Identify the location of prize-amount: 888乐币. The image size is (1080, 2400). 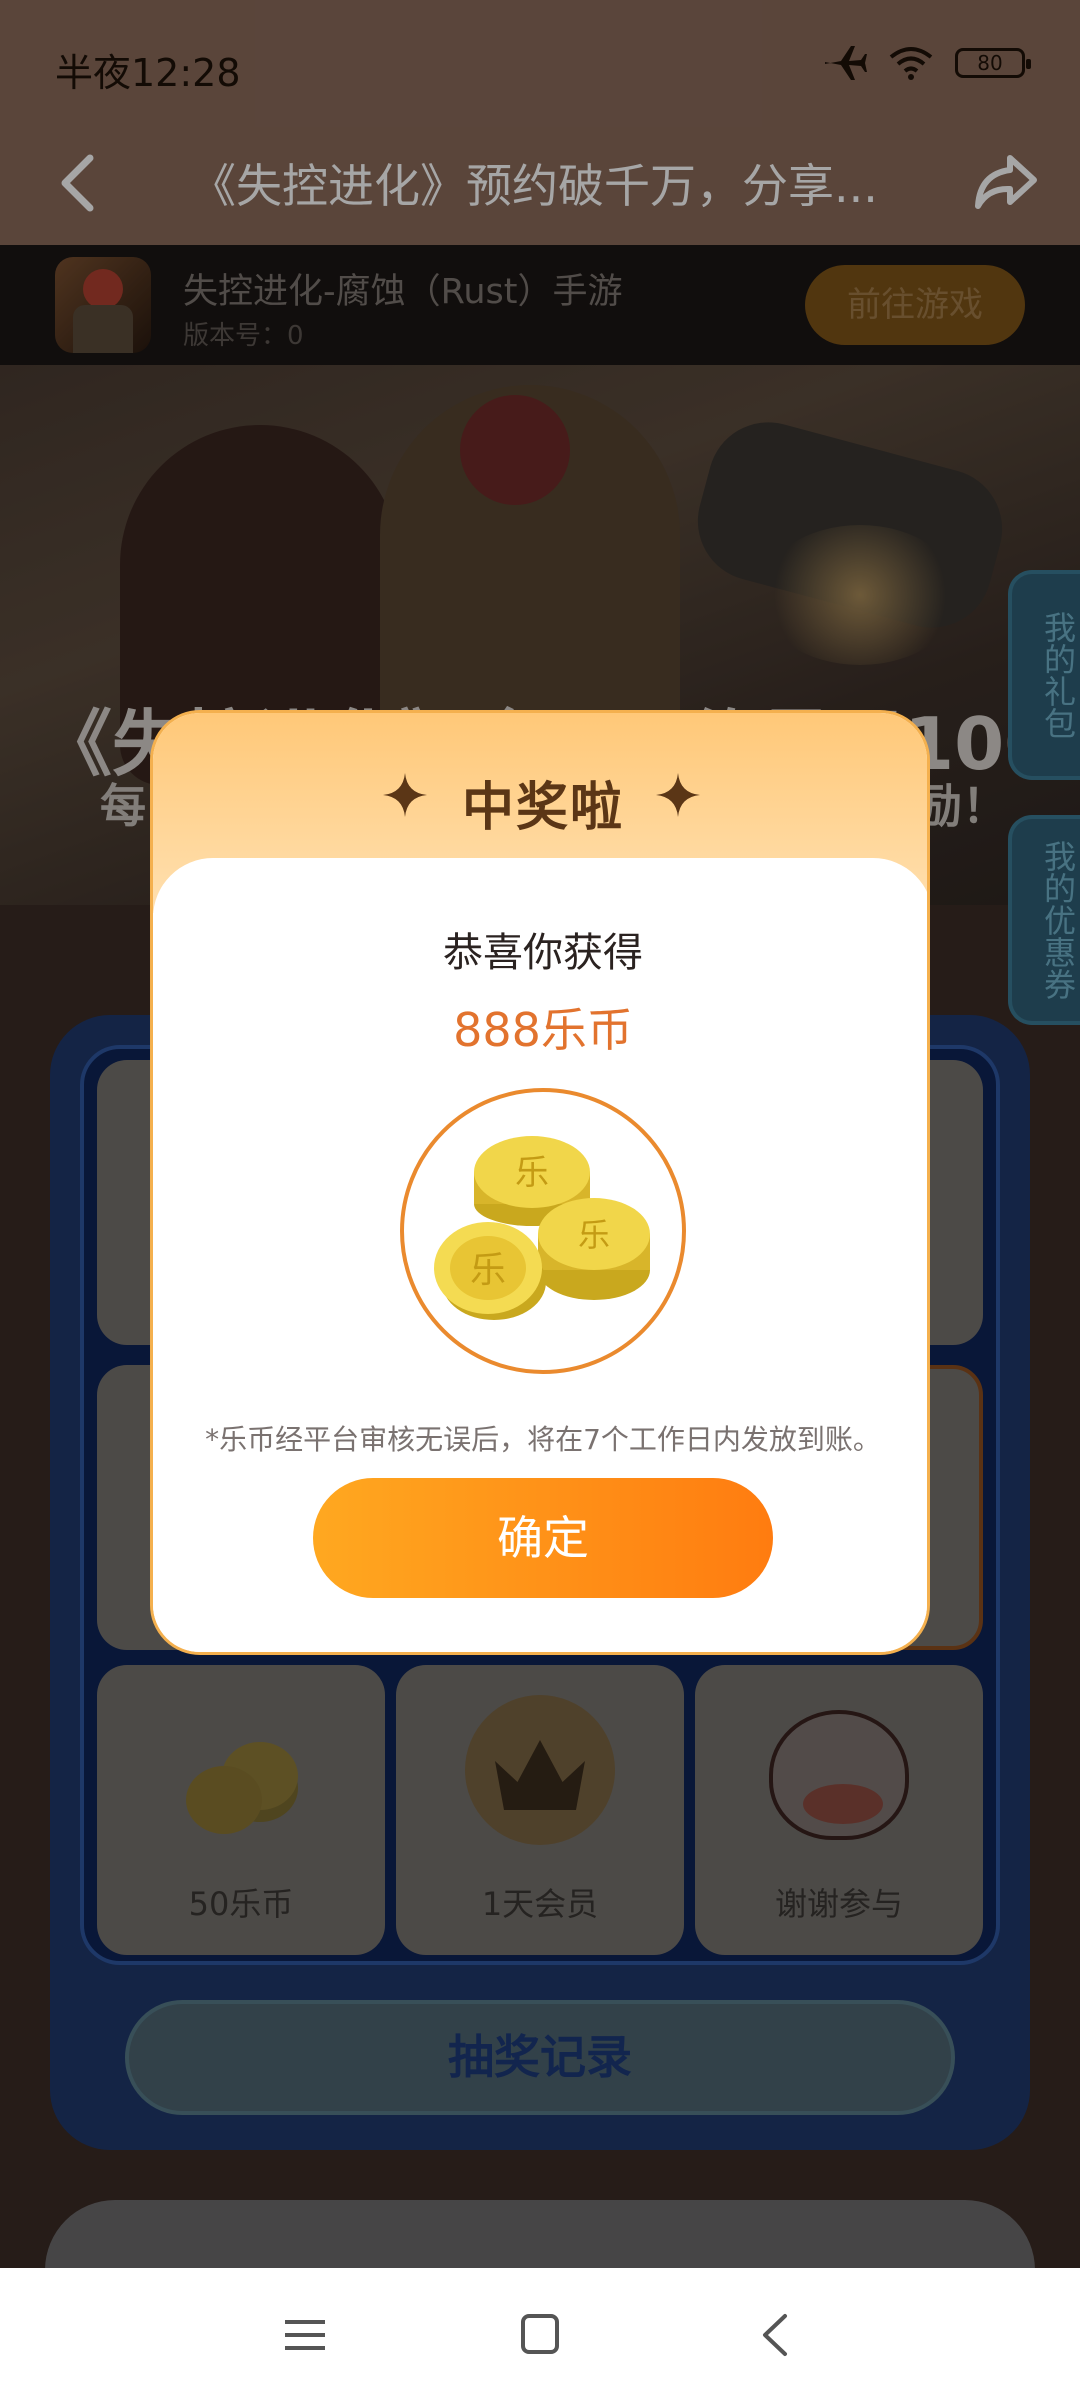
(543, 1030).